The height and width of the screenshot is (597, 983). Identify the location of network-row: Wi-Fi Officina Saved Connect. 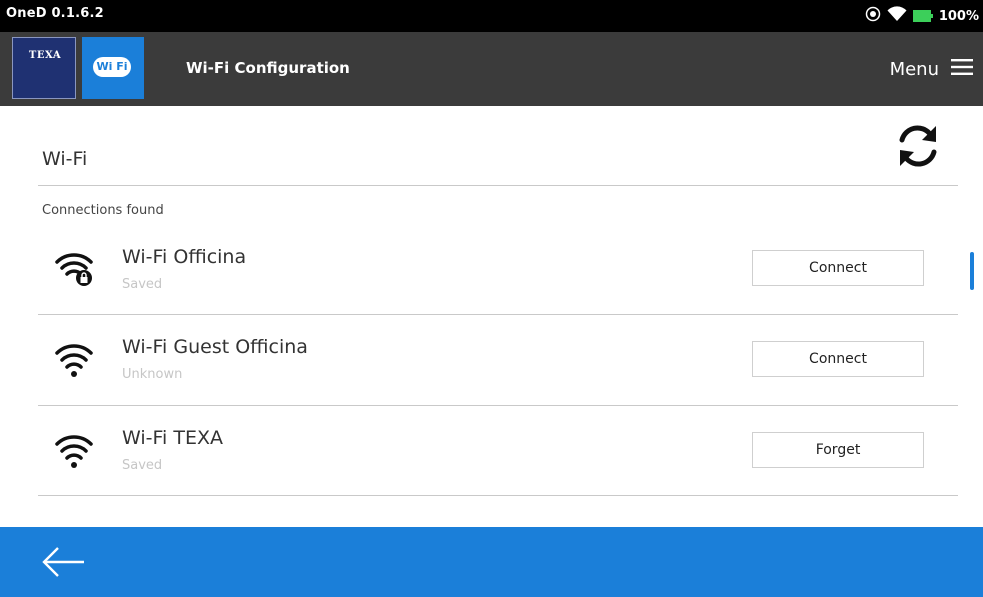
(498, 271).